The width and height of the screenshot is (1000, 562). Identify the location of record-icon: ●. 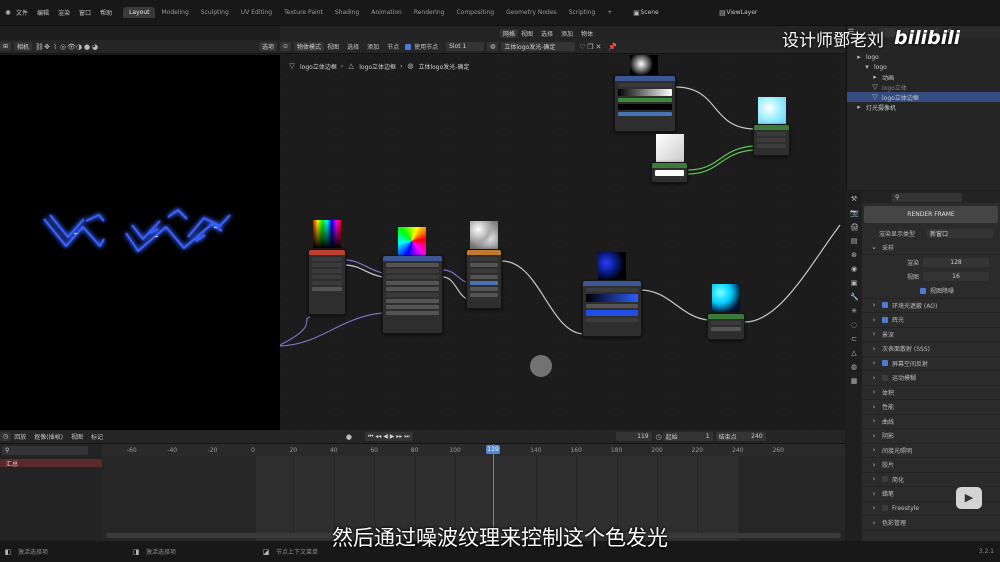
(349, 437).